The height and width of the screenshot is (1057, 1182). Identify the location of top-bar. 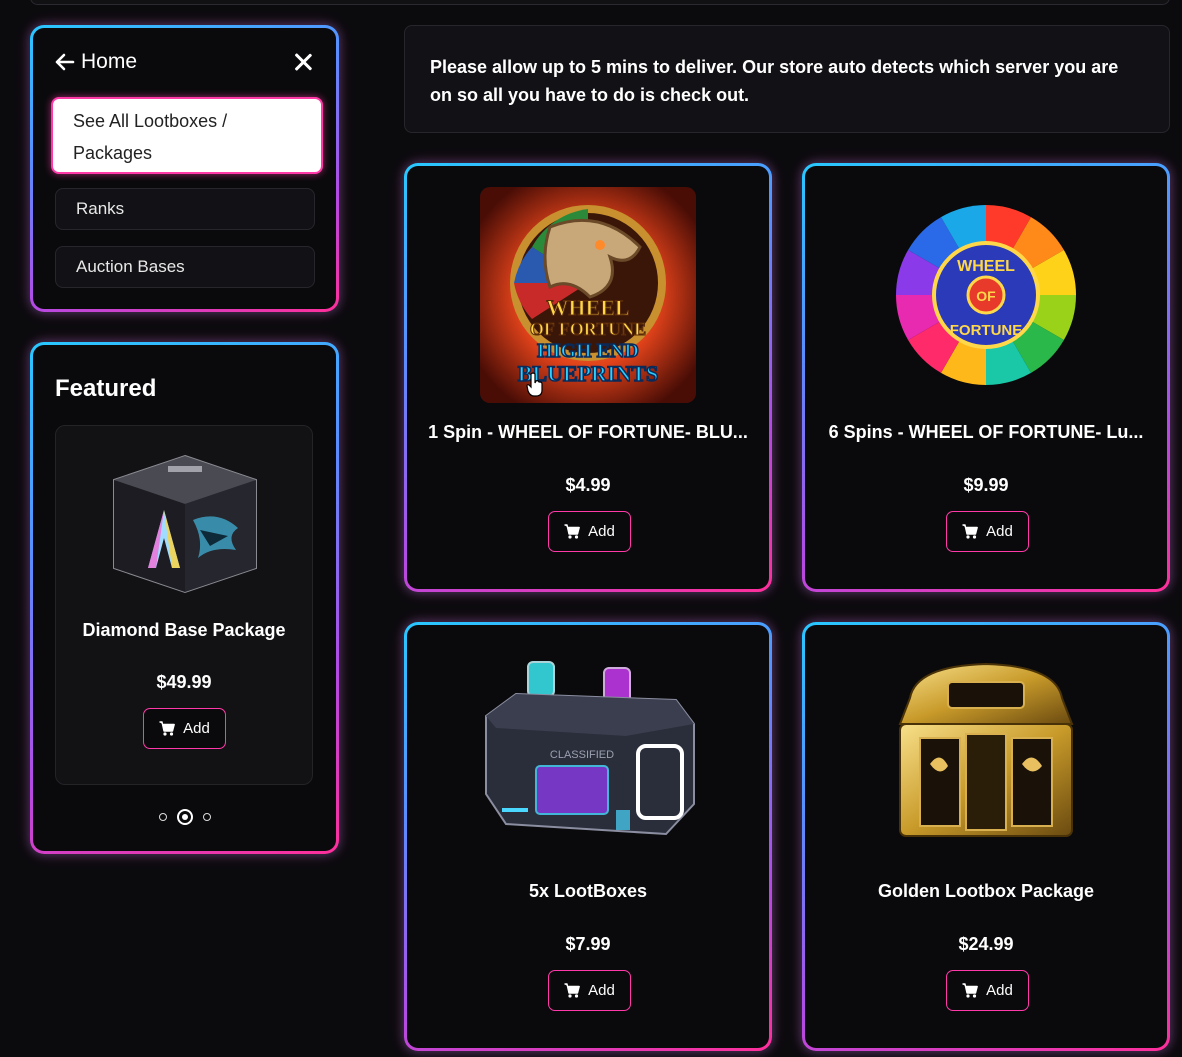
(600, 2).